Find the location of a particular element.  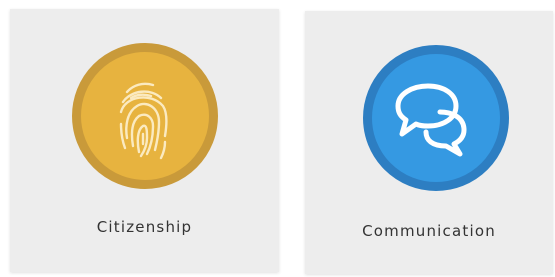

communication-badge is located at coordinates (436, 118).